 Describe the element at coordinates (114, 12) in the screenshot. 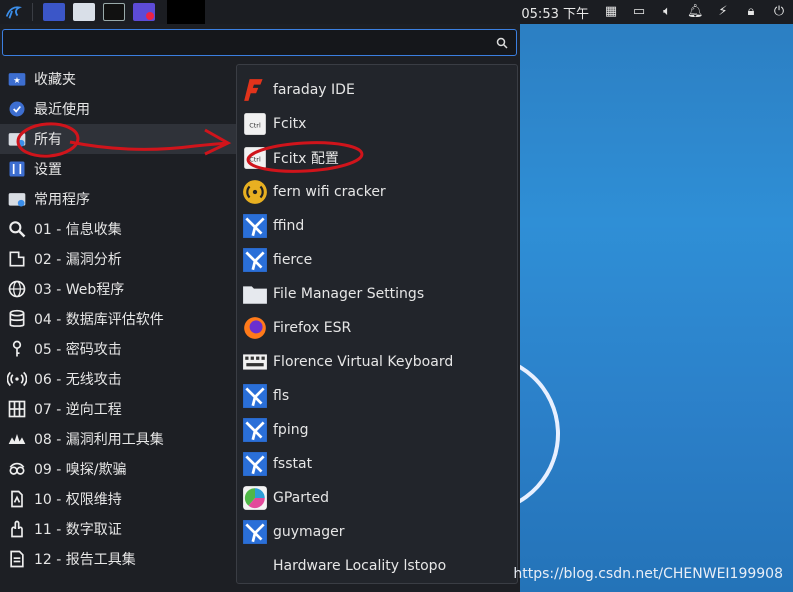

I see `terminal-icon` at that location.